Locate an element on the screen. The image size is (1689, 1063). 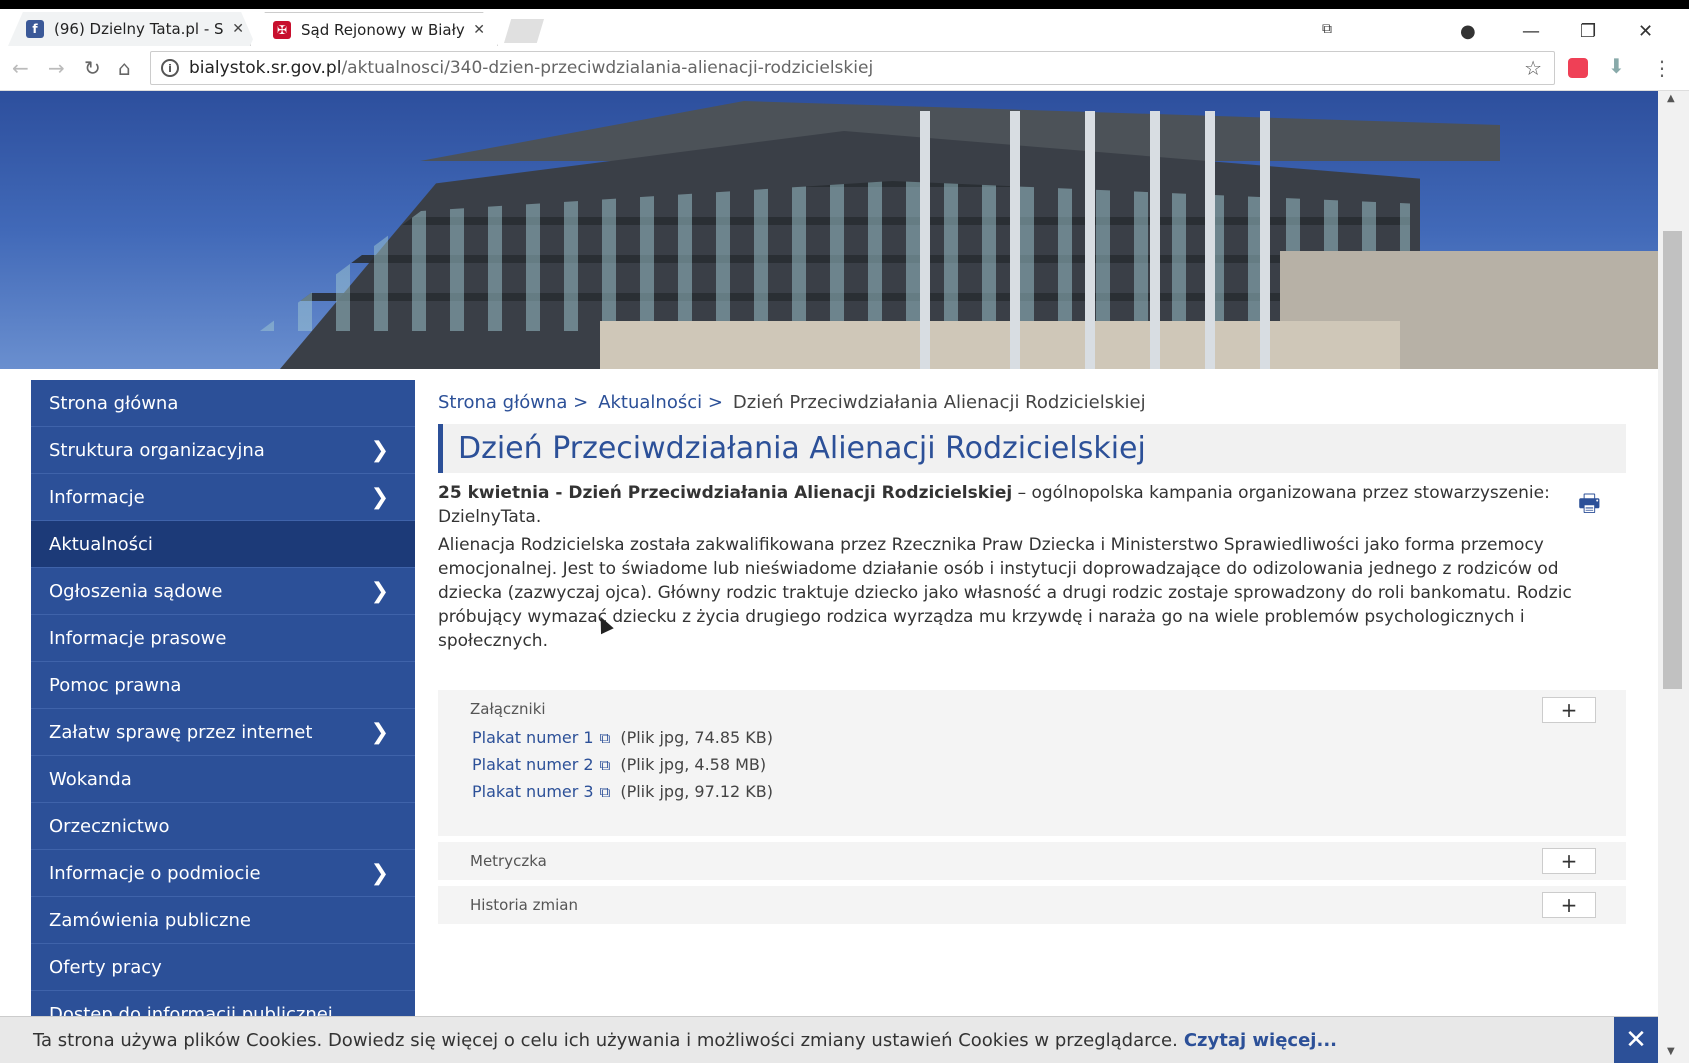
historia-header: Historia zmian is located at coordinates (524, 905).